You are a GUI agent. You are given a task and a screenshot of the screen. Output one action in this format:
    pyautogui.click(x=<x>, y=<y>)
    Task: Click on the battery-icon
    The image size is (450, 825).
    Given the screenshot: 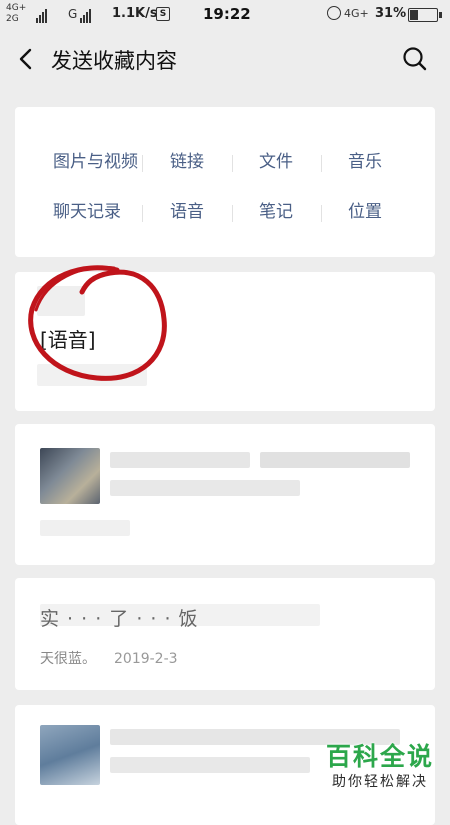 What is the action you would take?
    pyautogui.click(x=425, y=15)
    